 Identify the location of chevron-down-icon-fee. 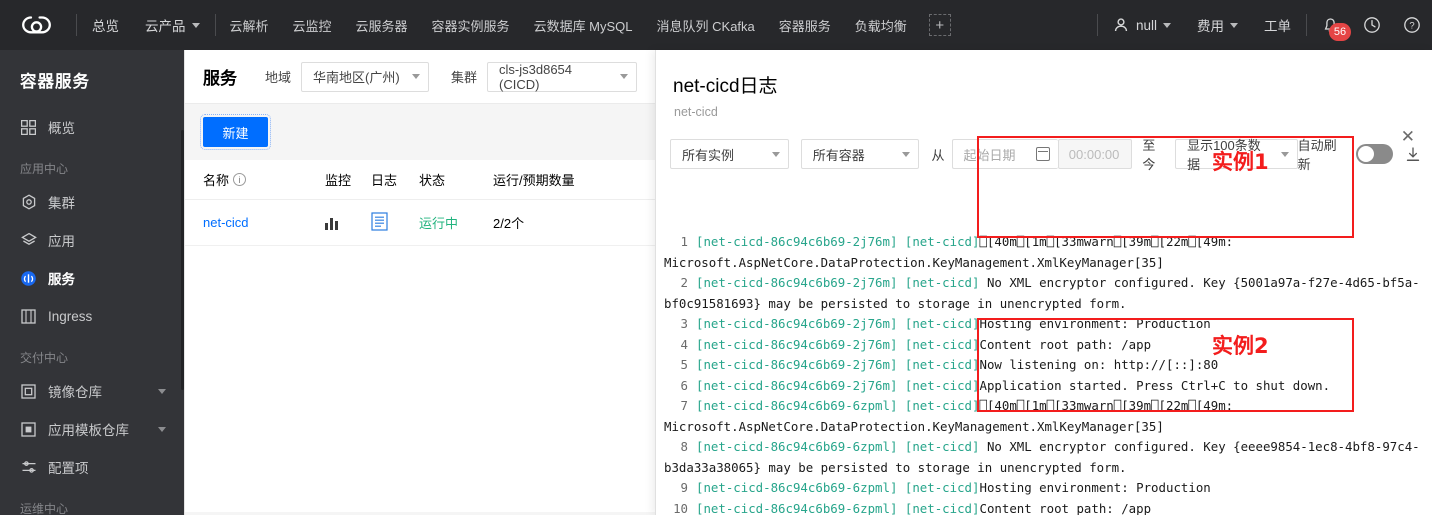
(1234, 25).